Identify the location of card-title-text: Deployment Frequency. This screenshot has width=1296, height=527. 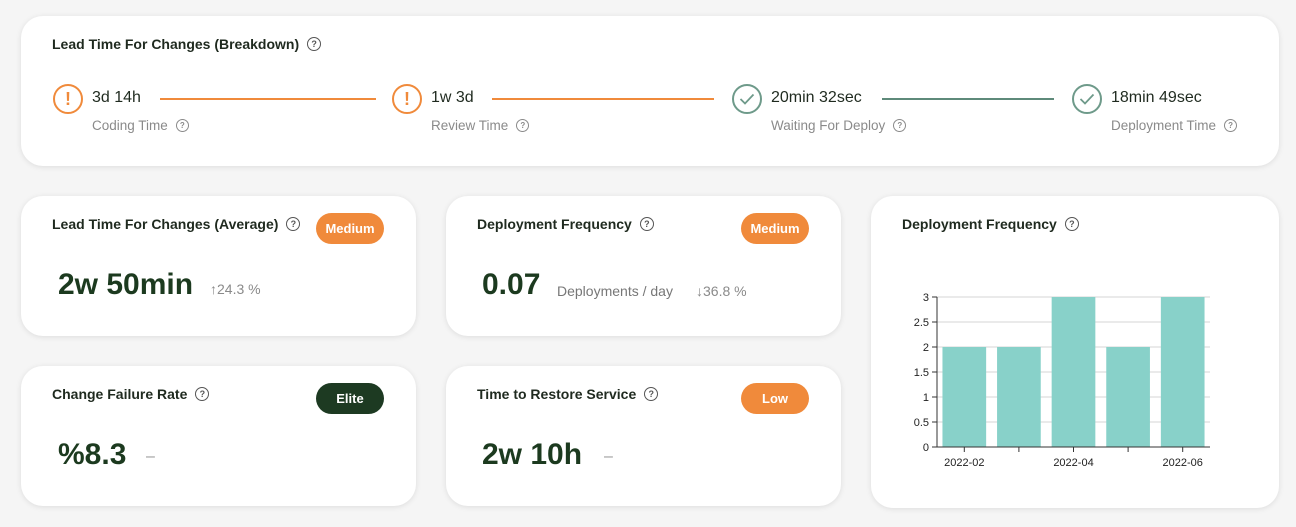
(554, 224).